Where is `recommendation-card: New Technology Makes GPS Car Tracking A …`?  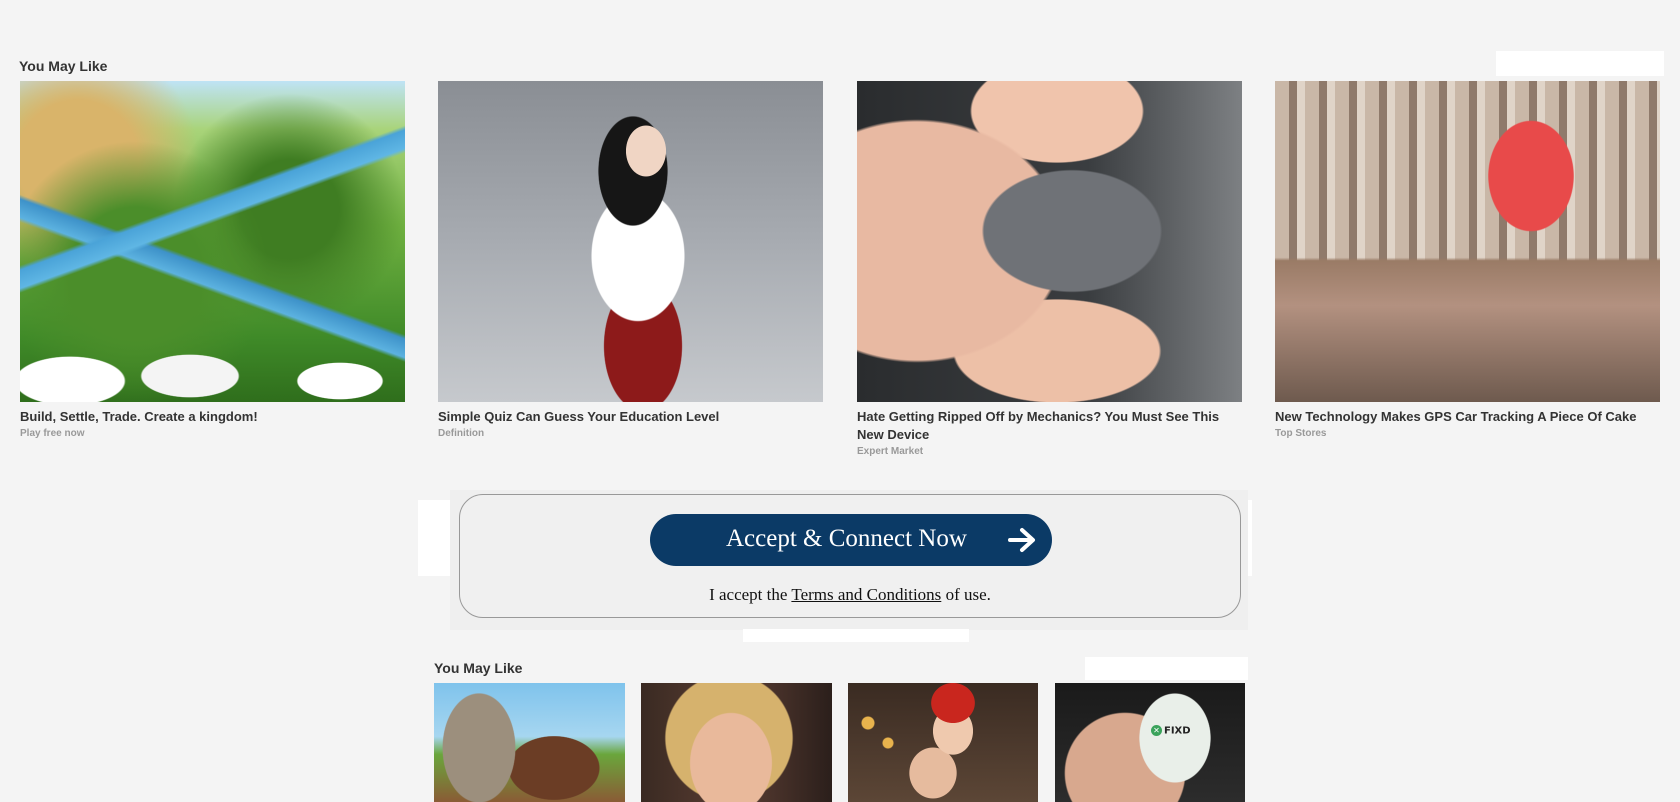 recommendation-card: New Technology Makes GPS Car Tracking A … is located at coordinates (1467, 260).